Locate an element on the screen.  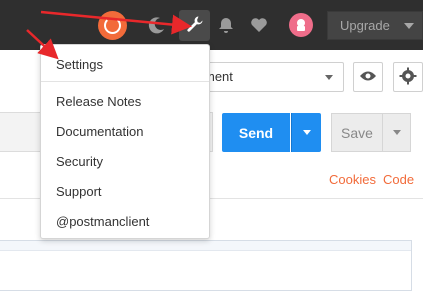
wrench-icon is located at coordinates (195, 25).